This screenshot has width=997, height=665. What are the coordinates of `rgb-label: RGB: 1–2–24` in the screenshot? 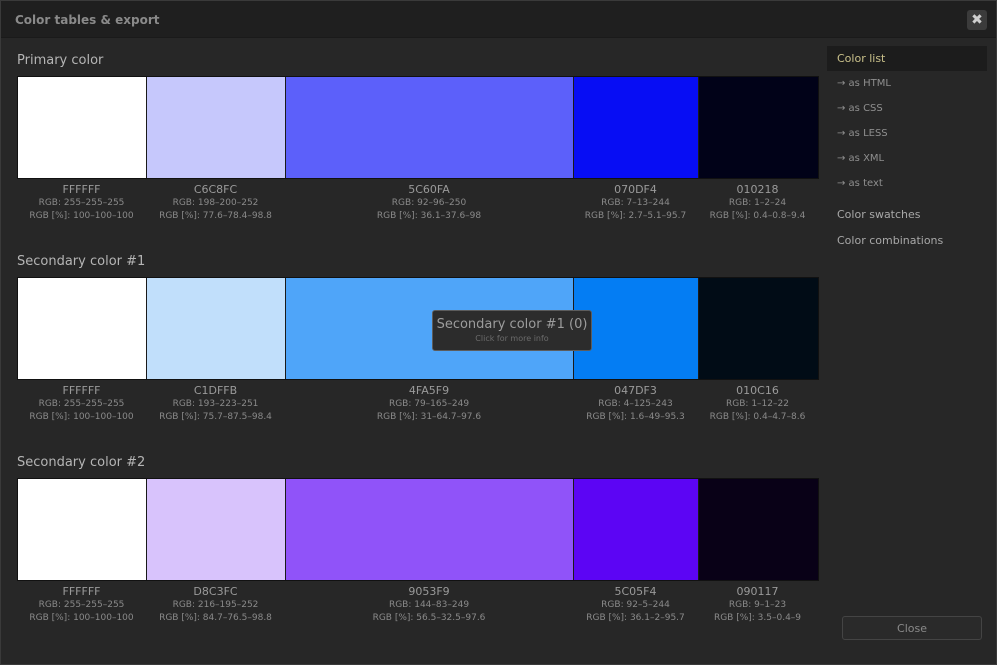 It's located at (757, 203).